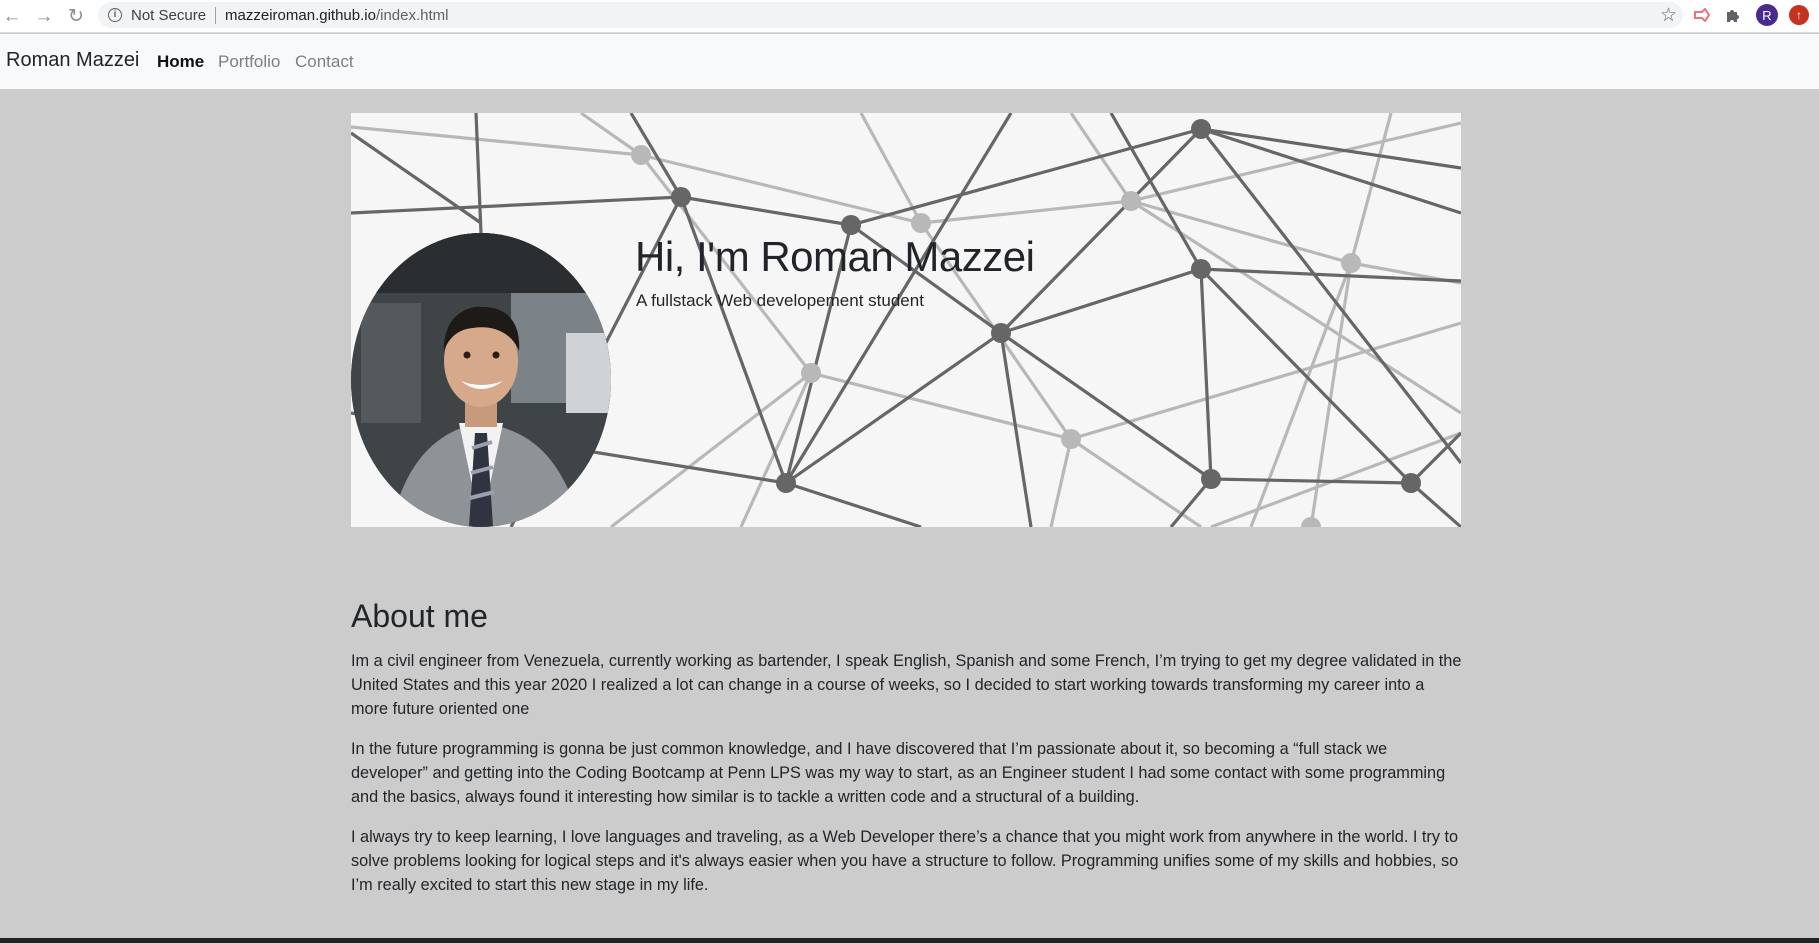  I want to click on profile-avatar: R, so click(1767, 15).